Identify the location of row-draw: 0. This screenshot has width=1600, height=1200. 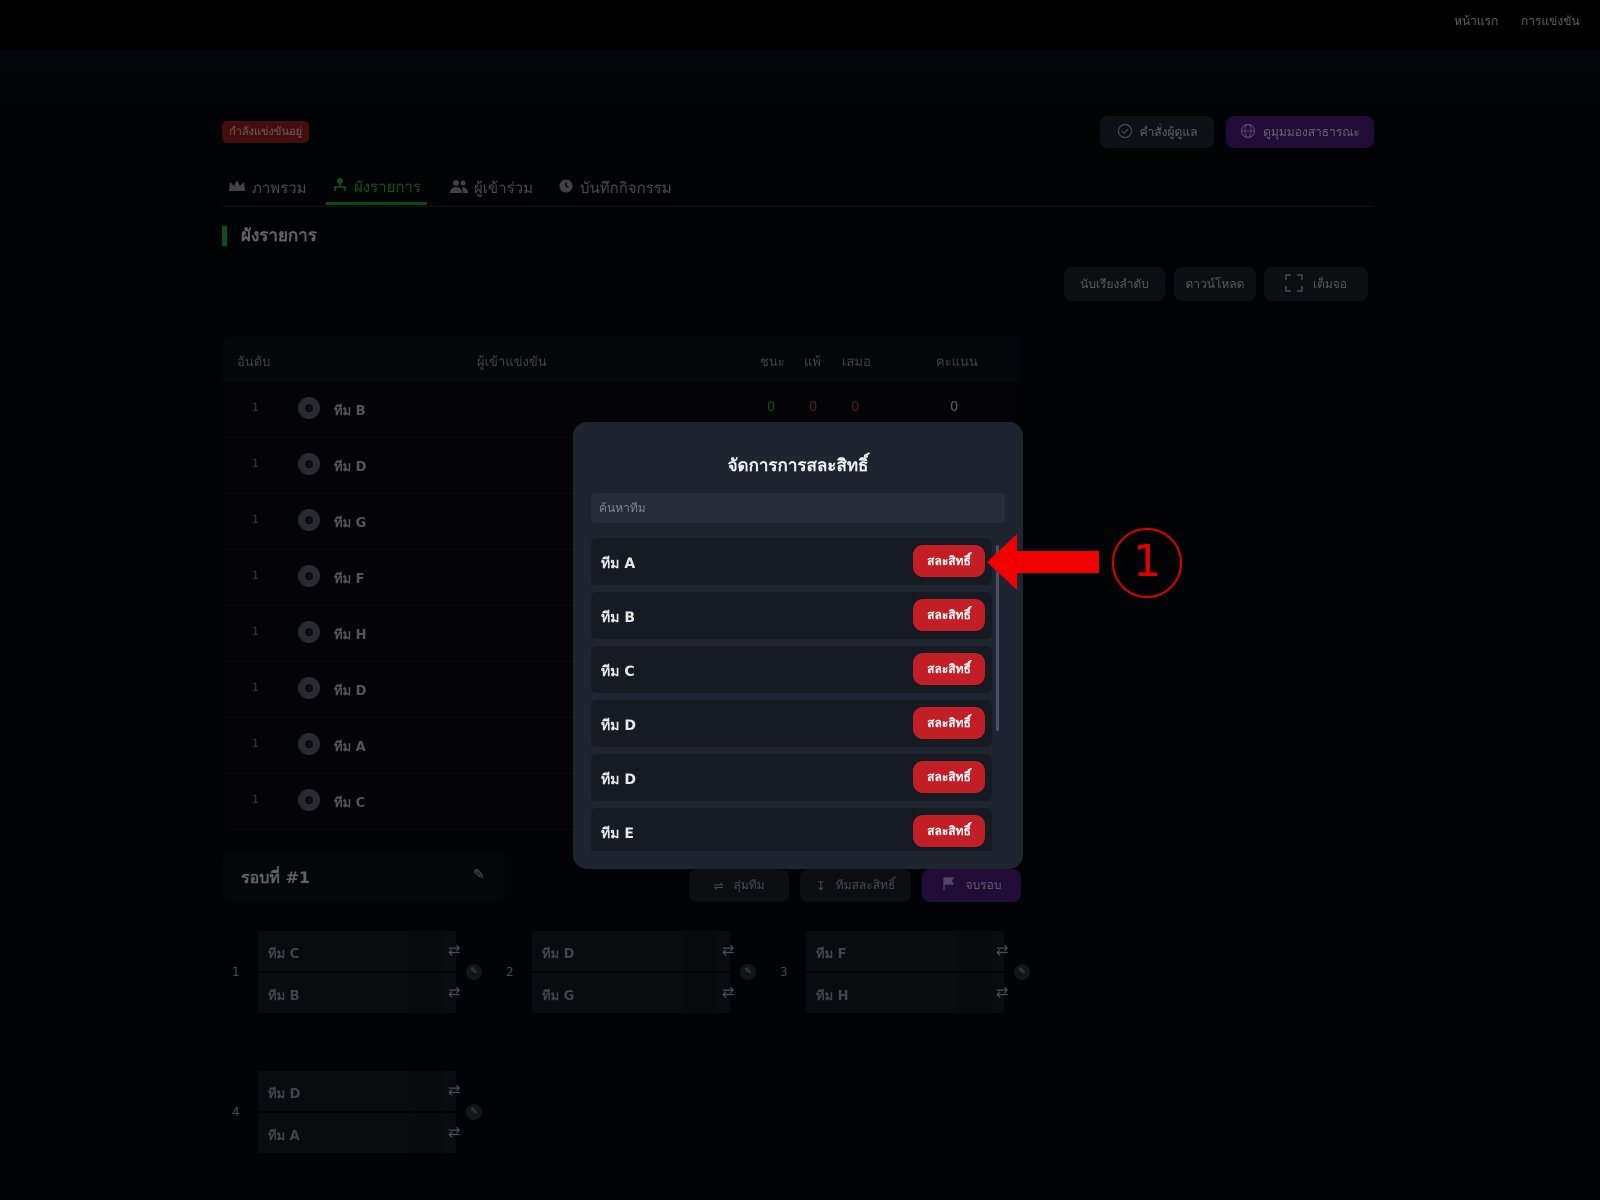
(855, 407).